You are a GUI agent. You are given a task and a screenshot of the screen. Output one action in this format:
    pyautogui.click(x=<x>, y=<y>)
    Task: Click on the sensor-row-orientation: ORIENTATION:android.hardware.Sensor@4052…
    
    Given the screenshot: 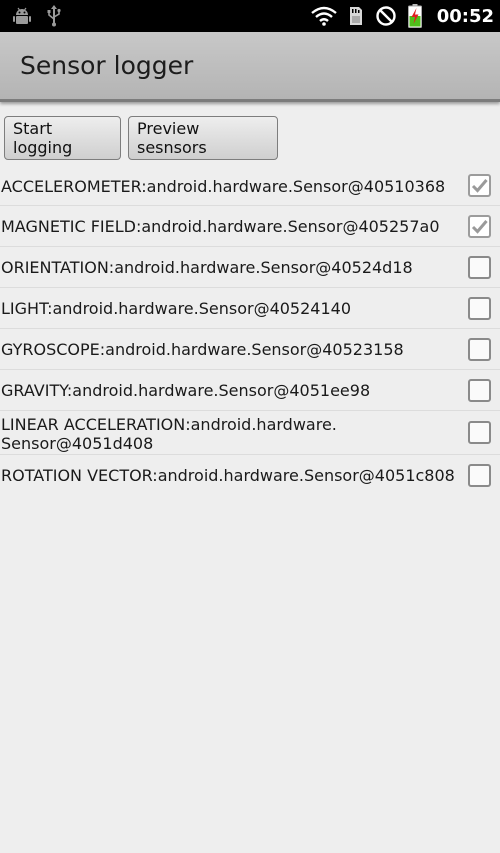 What is the action you would take?
    pyautogui.click(x=250, y=267)
    